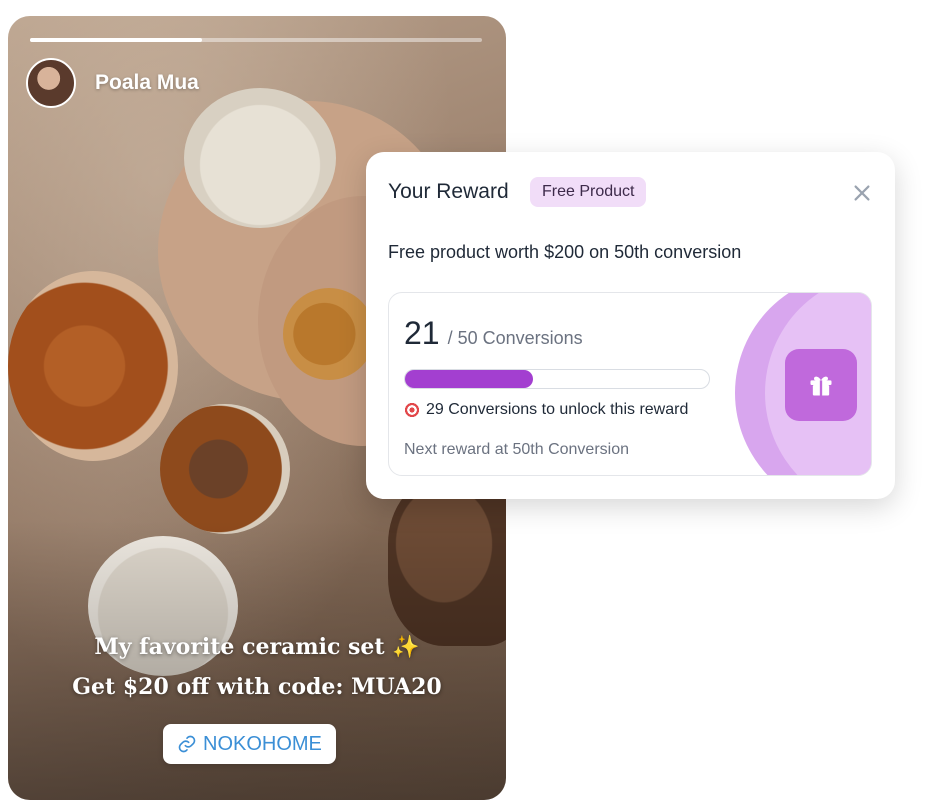 This screenshot has height=800, width=945. What do you see at coordinates (469, 379) in the screenshot?
I see `conversion-progress-fill` at bounding box center [469, 379].